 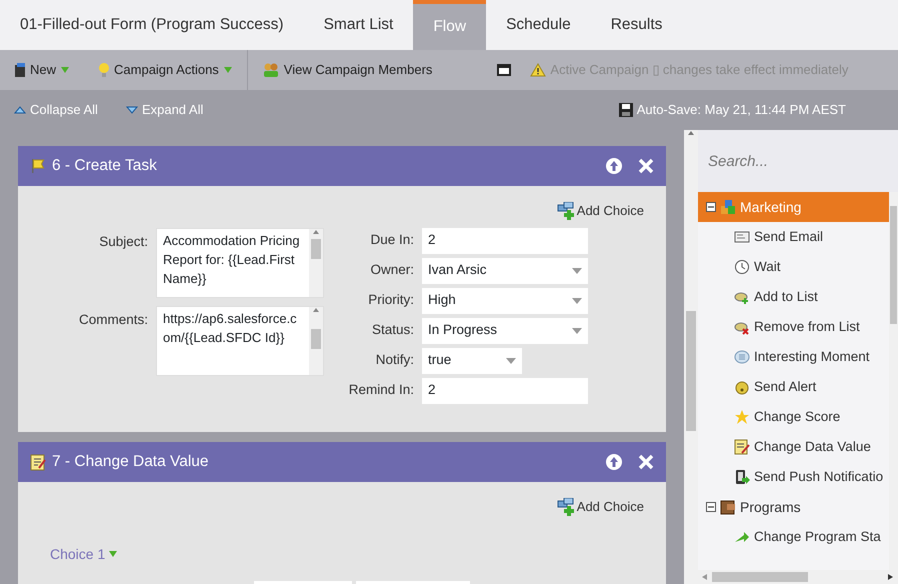 I want to click on select-field: In Progress, so click(x=505, y=331).